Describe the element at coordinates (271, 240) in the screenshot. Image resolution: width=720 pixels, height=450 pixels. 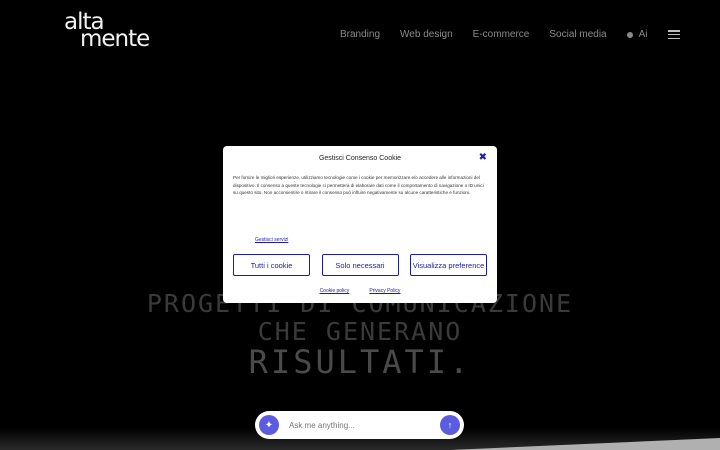
I see `manage-services-link: Gestisci servizi` at that location.